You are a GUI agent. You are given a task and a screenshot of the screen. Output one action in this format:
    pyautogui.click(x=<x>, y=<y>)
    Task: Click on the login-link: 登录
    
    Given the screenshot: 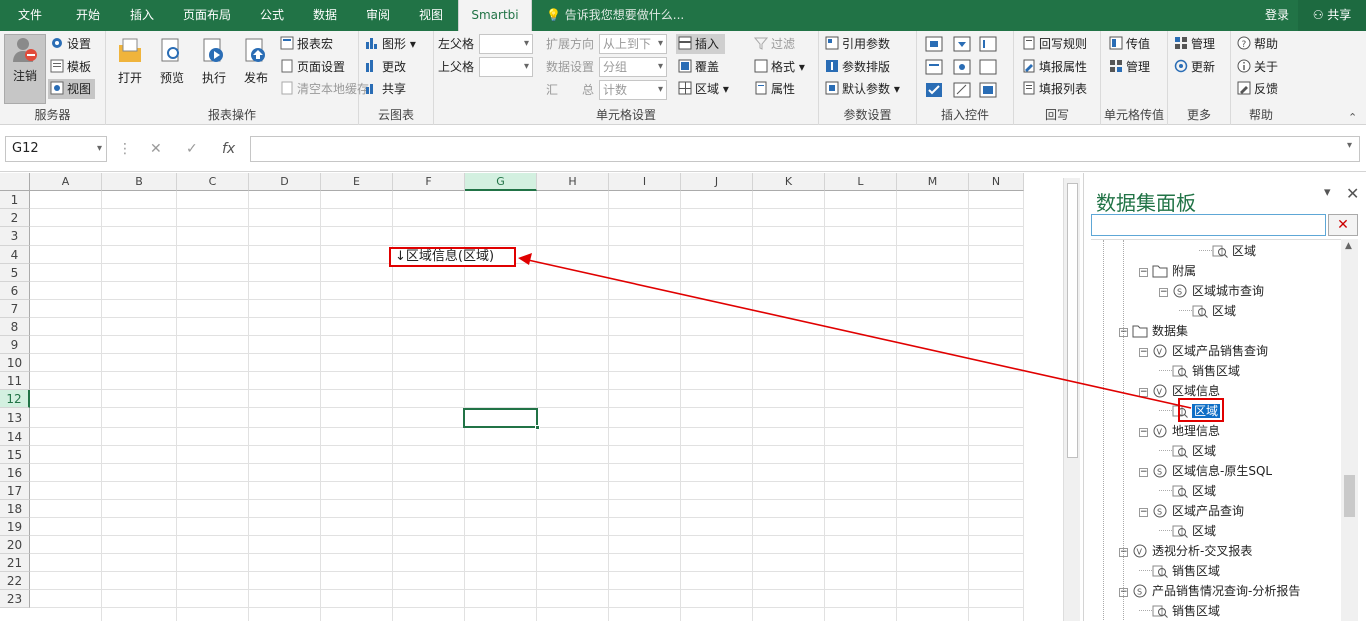 What is the action you would take?
    pyautogui.click(x=1277, y=15)
    